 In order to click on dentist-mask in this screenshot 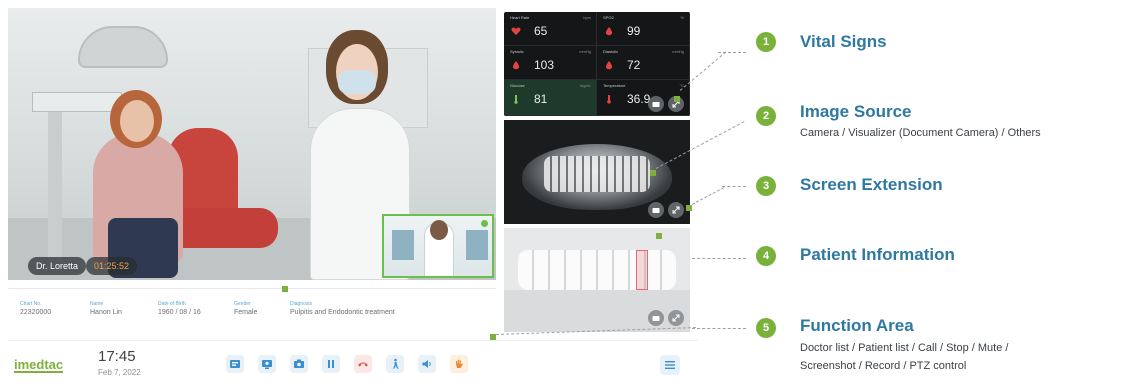, I will do `click(357, 82)`.